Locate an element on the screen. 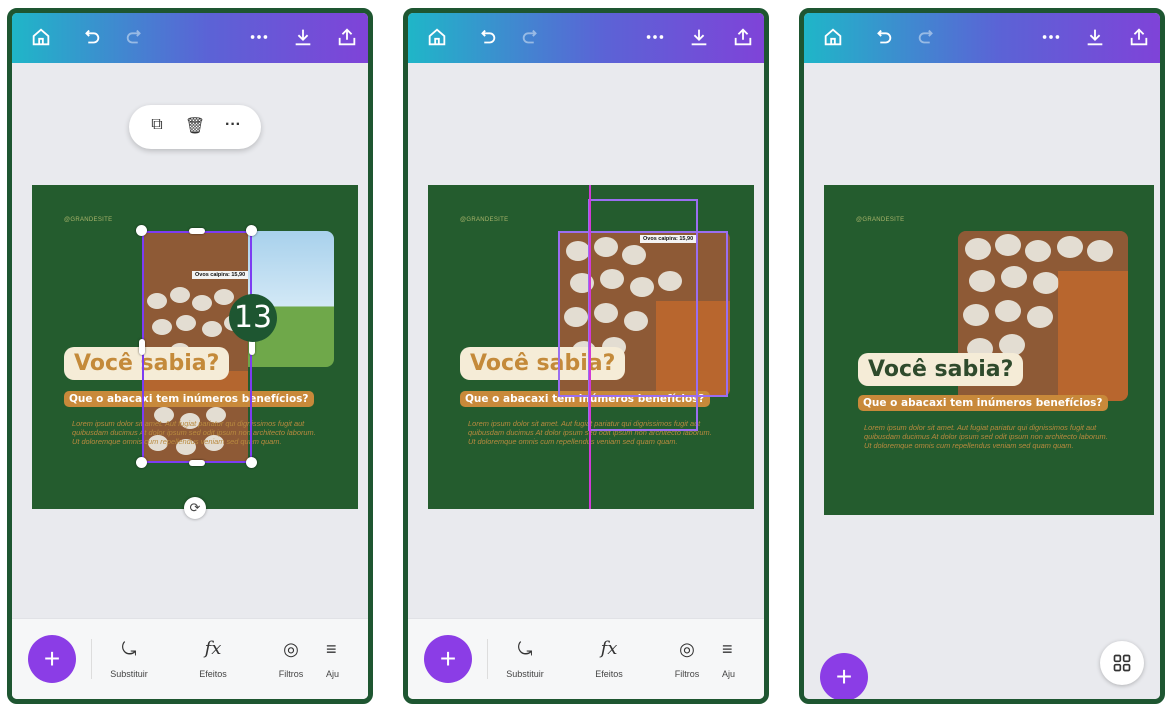 The width and height of the screenshot is (1171, 710). step-badge: 13 is located at coordinates (253, 318).